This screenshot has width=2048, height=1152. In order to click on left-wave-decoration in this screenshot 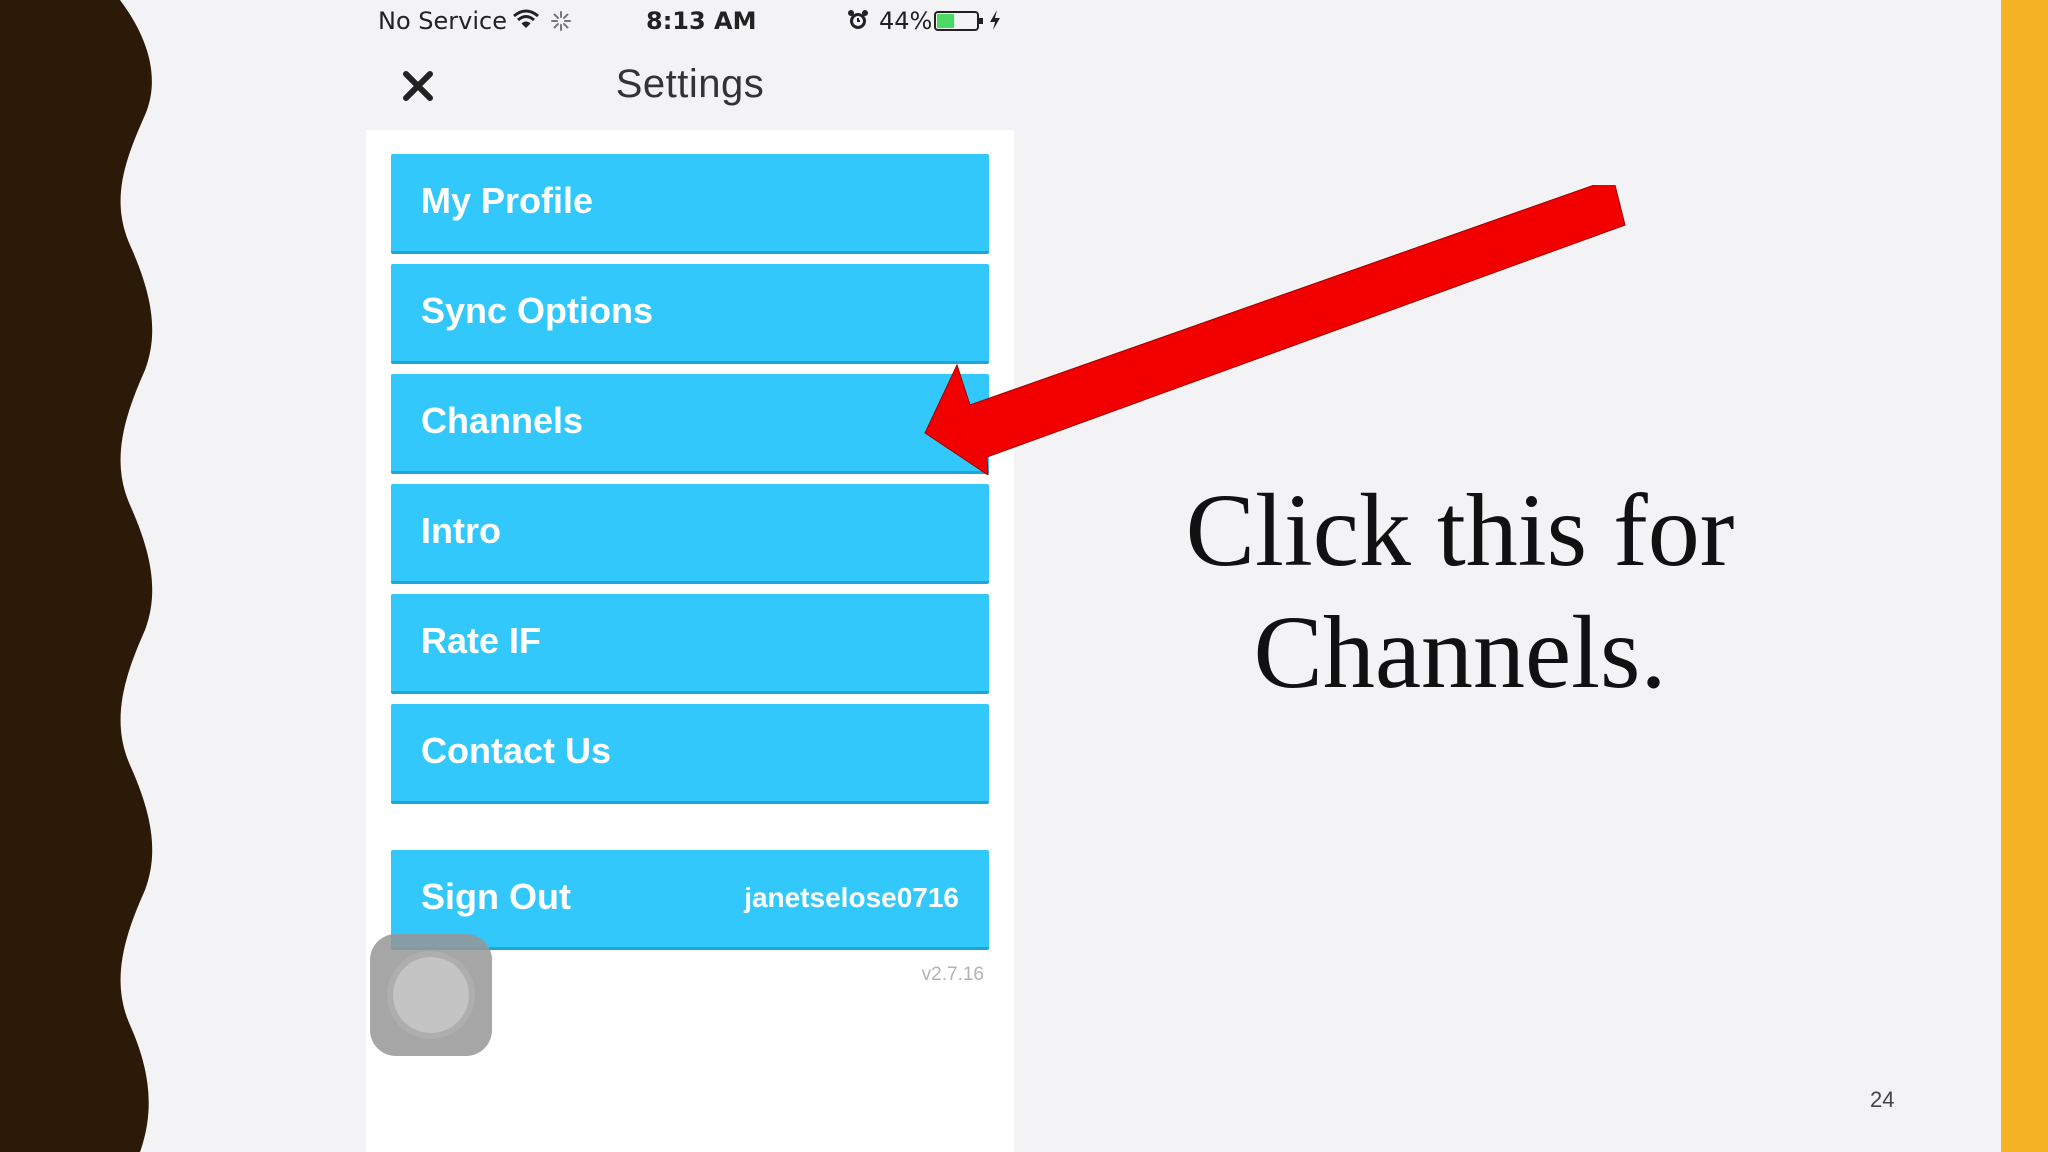, I will do `click(76, 576)`.